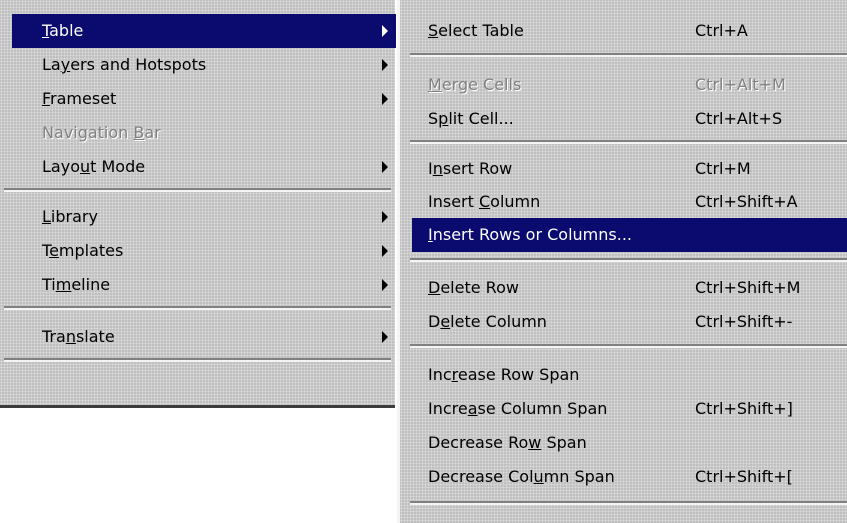  What do you see at coordinates (629, 477) in the screenshot?
I see `menu-item-decrease-column-span: Decrease Column Span Ctrl+Shift+[` at bounding box center [629, 477].